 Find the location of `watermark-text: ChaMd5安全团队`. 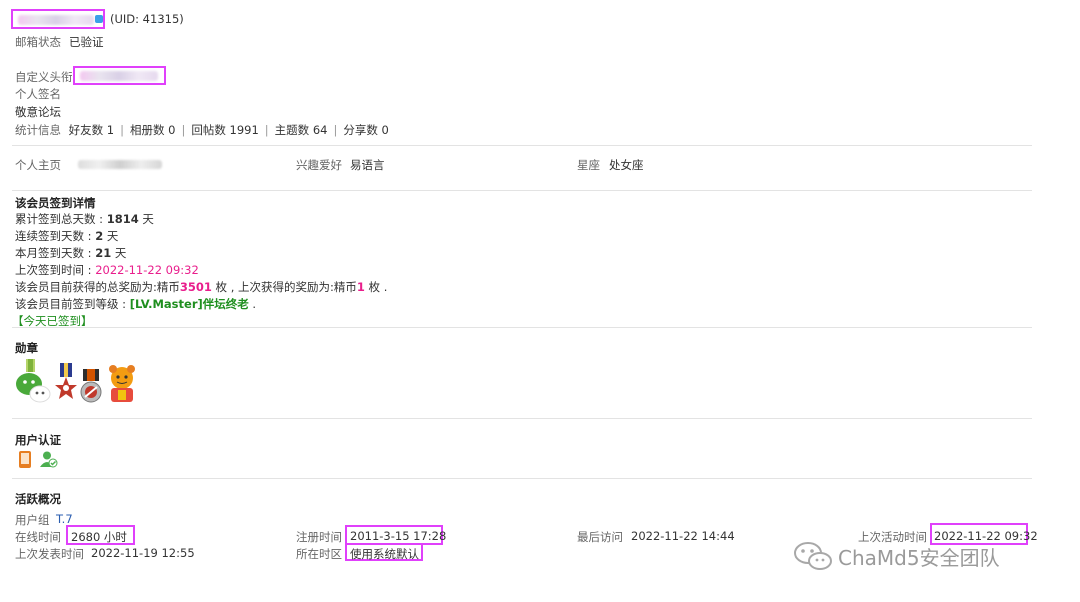

watermark-text: ChaMd5安全团队 is located at coordinates (919, 558).